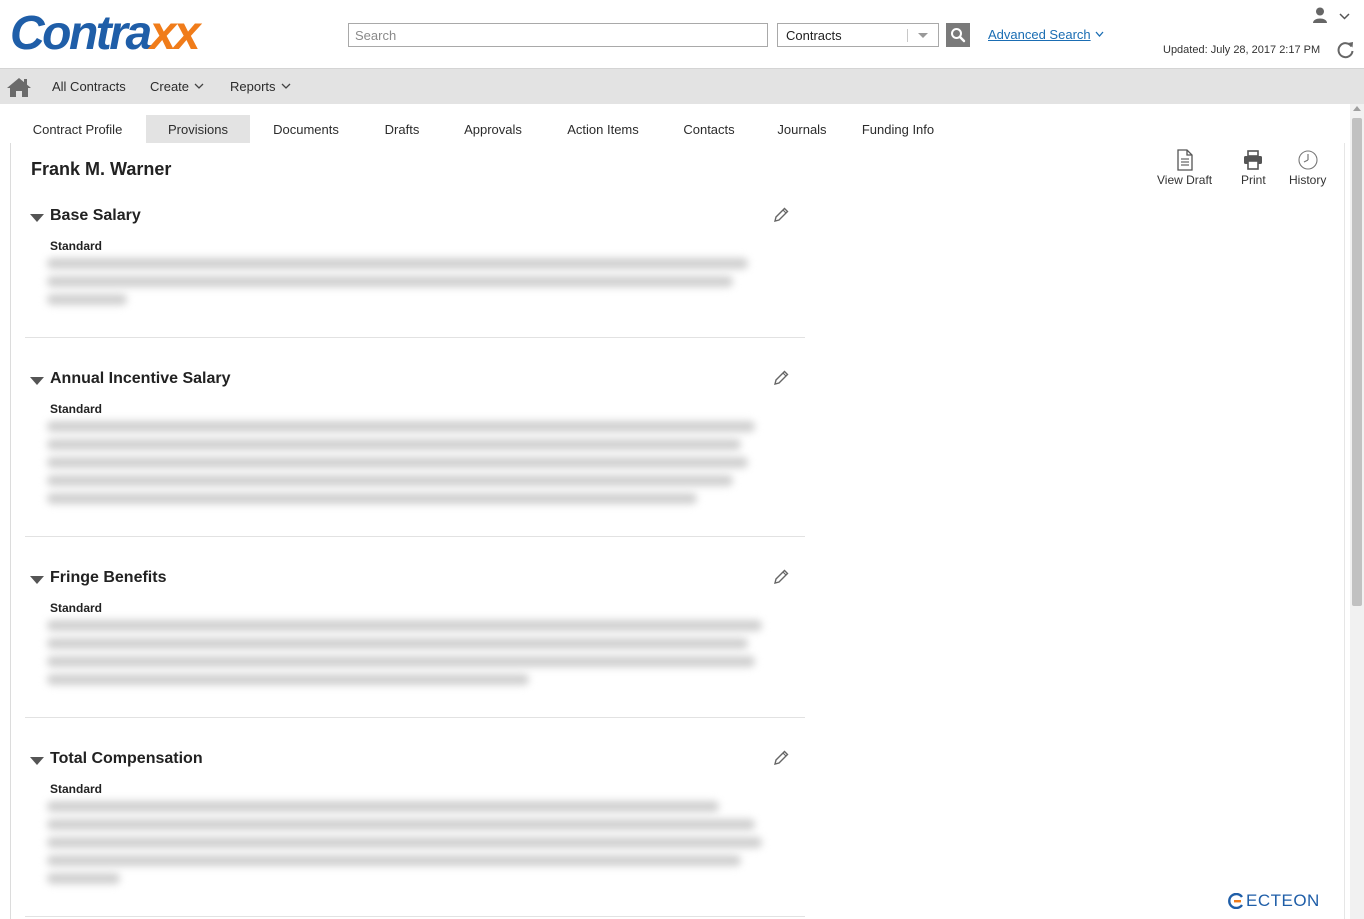  I want to click on provision-section-annual-incentive: Annual Incentive Salary Standard, so click(415, 451).